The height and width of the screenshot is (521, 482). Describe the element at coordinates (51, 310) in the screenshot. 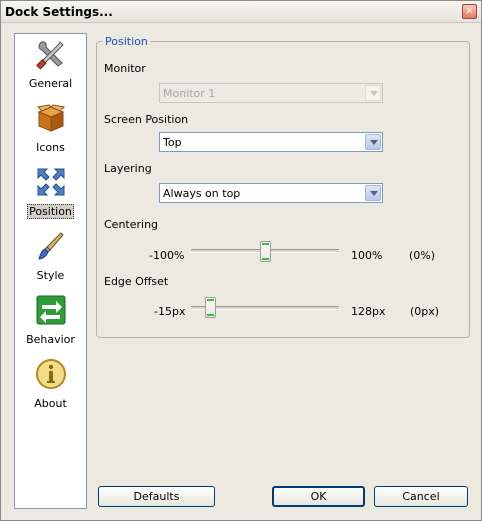

I see `behavior-arrows-icon` at that location.